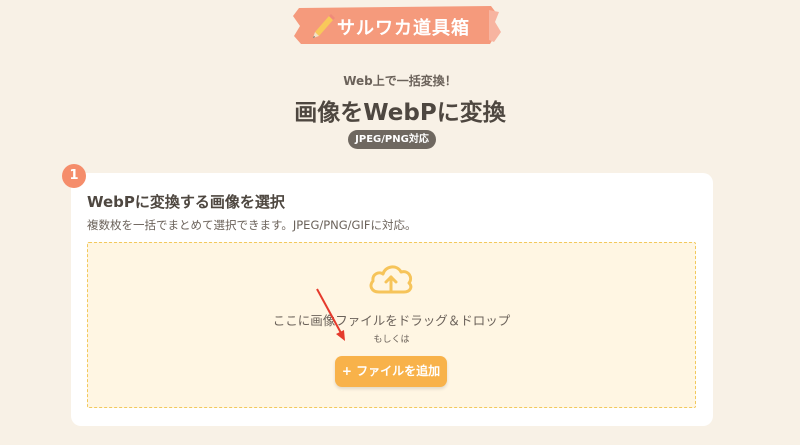  What do you see at coordinates (252, 225) in the screenshot?
I see `step-description: 複数枚を一括でまとめて選択できます。JPEG/PNG/GIFに対応。` at bounding box center [252, 225].